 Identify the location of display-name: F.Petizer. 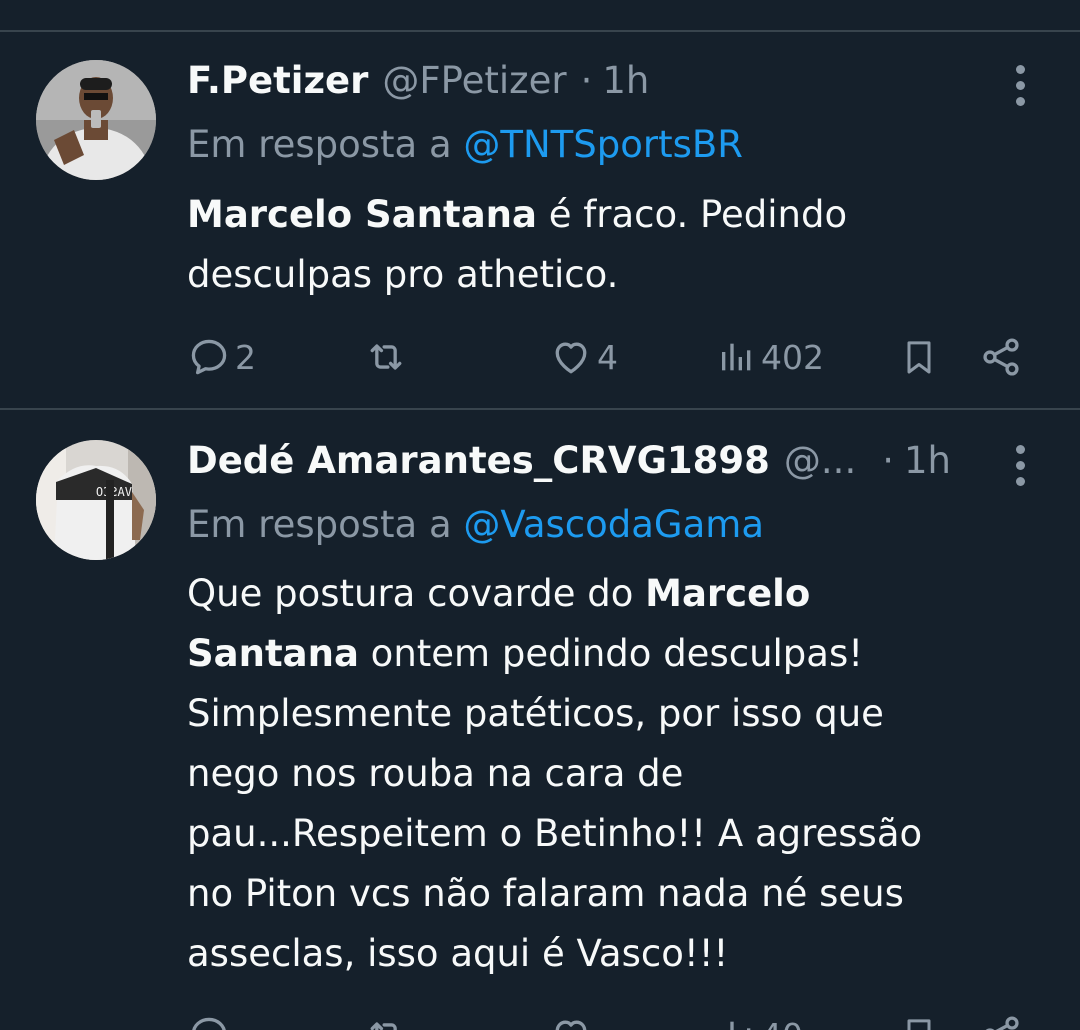
(277, 81).